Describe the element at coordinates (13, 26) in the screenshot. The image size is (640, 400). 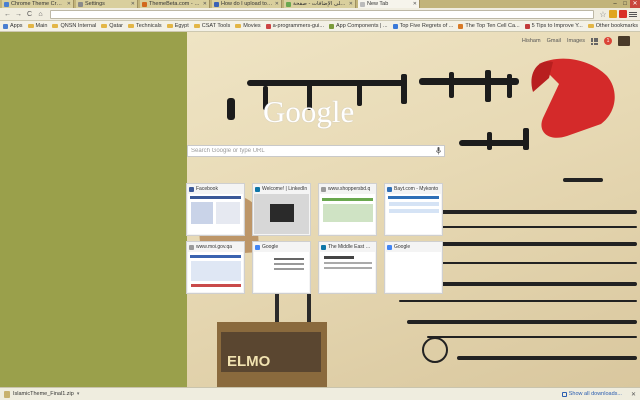
I see `bookmark-apps: Apps` at that location.